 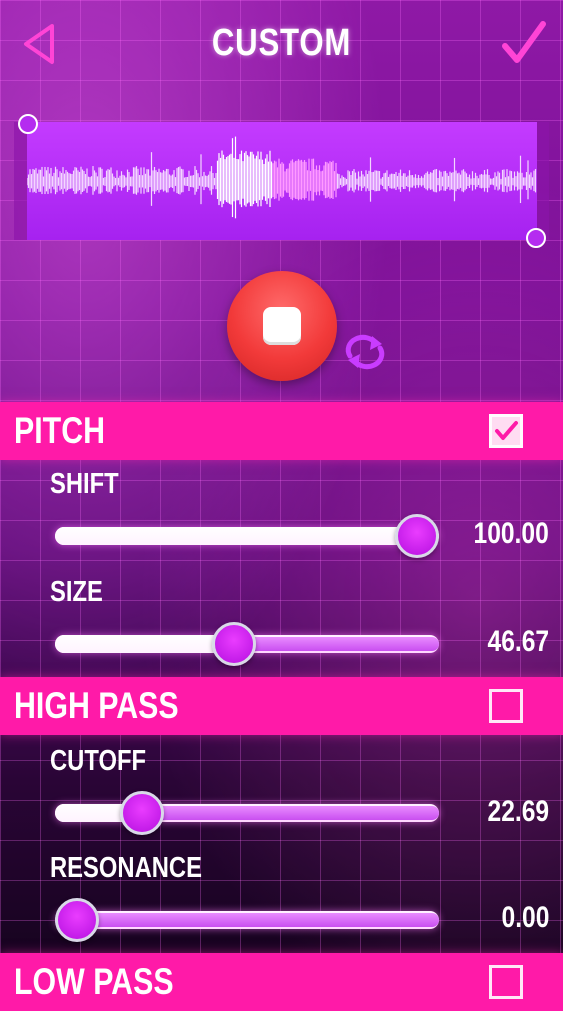 What do you see at coordinates (98, 761) in the screenshot?
I see `cutoff-label: CUTOFF` at bounding box center [98, 761].